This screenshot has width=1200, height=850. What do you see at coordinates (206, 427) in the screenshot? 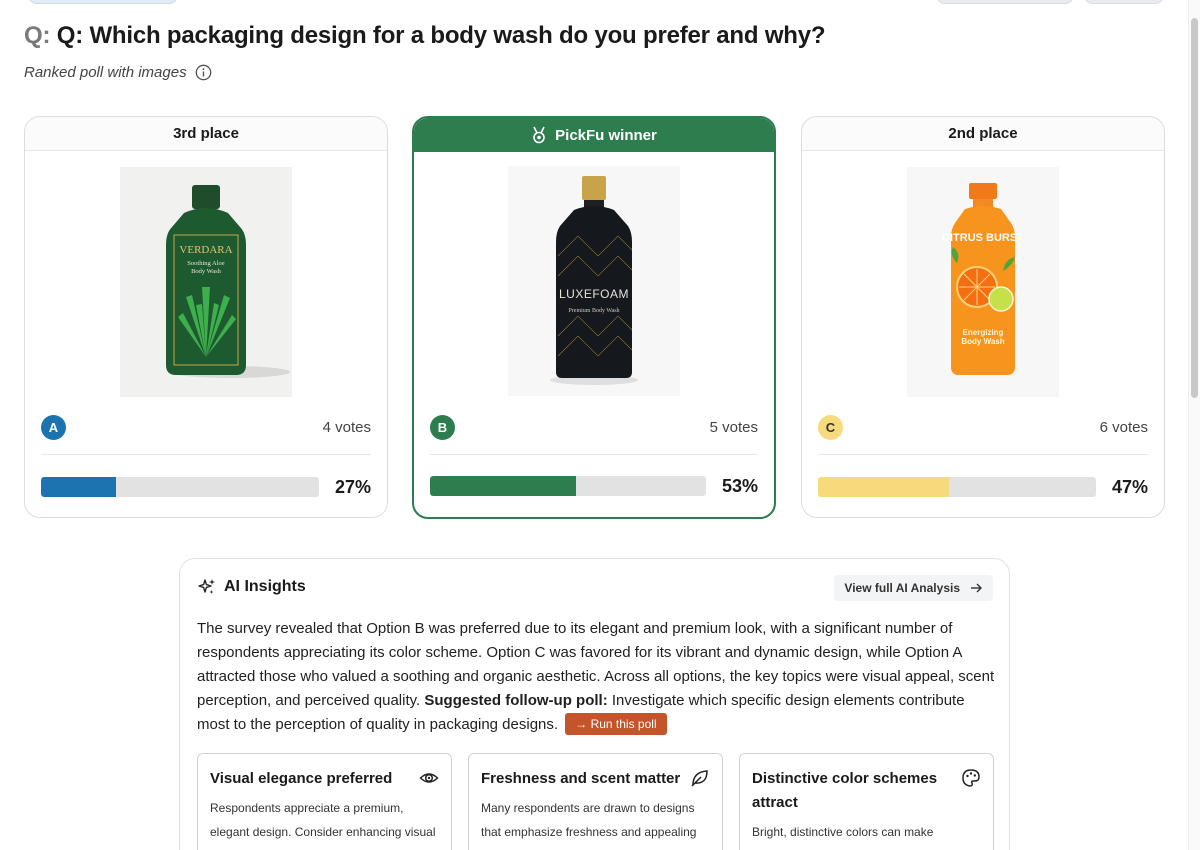
I see `vote-row: A 4 votes` at bounding box center [206, 427].